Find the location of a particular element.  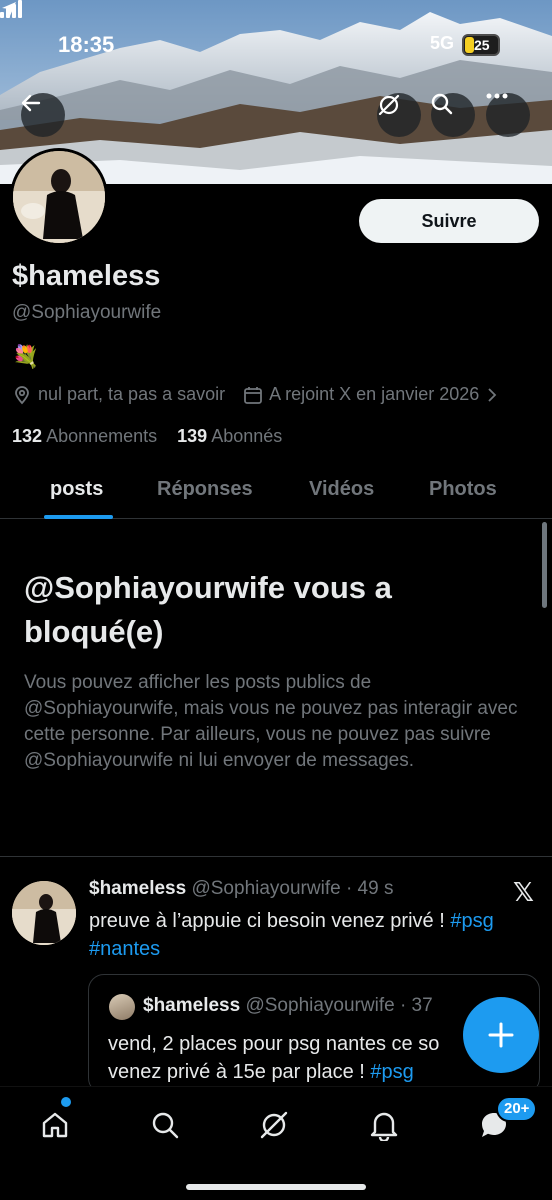

tab-replies: Réponses is located at coordinates (205, 489).